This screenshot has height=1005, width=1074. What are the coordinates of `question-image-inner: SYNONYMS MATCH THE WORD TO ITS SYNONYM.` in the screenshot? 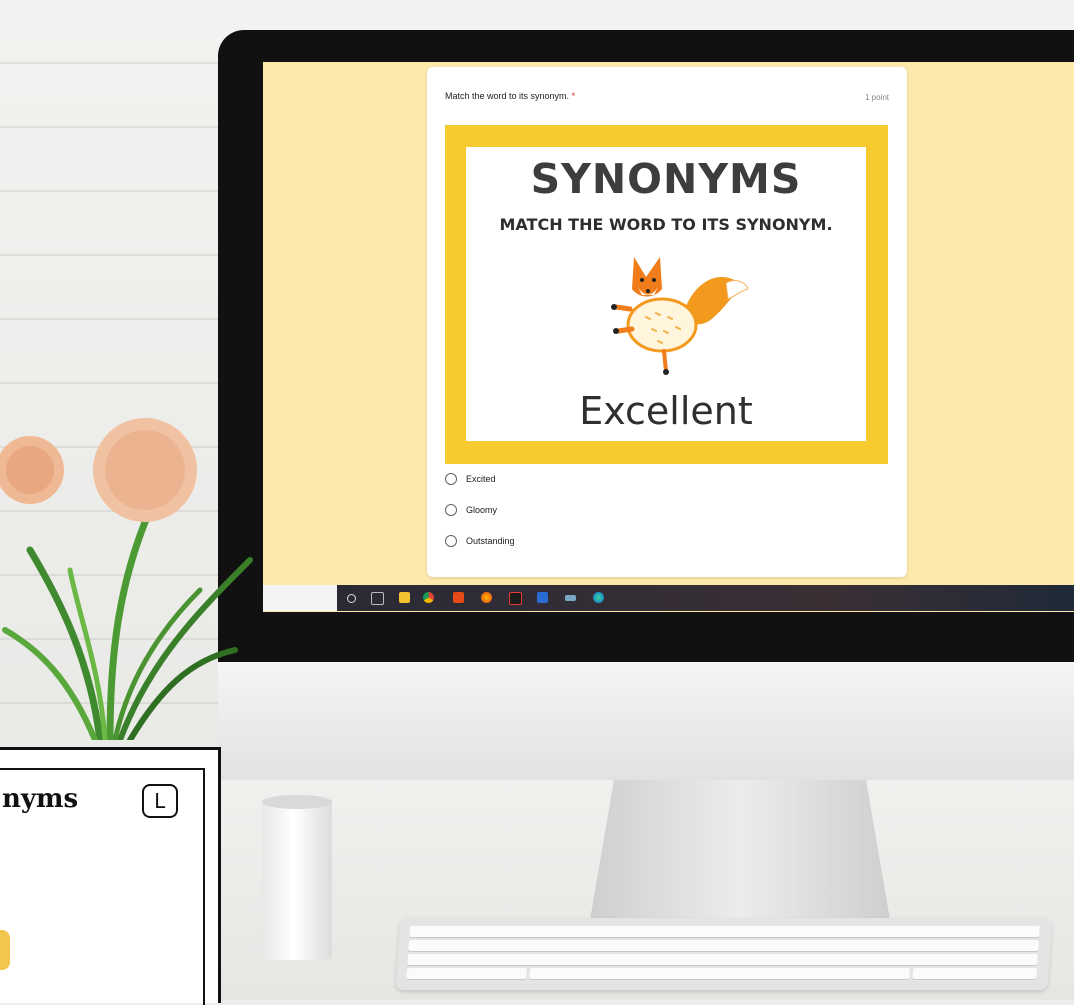 It's located at (666, 294).